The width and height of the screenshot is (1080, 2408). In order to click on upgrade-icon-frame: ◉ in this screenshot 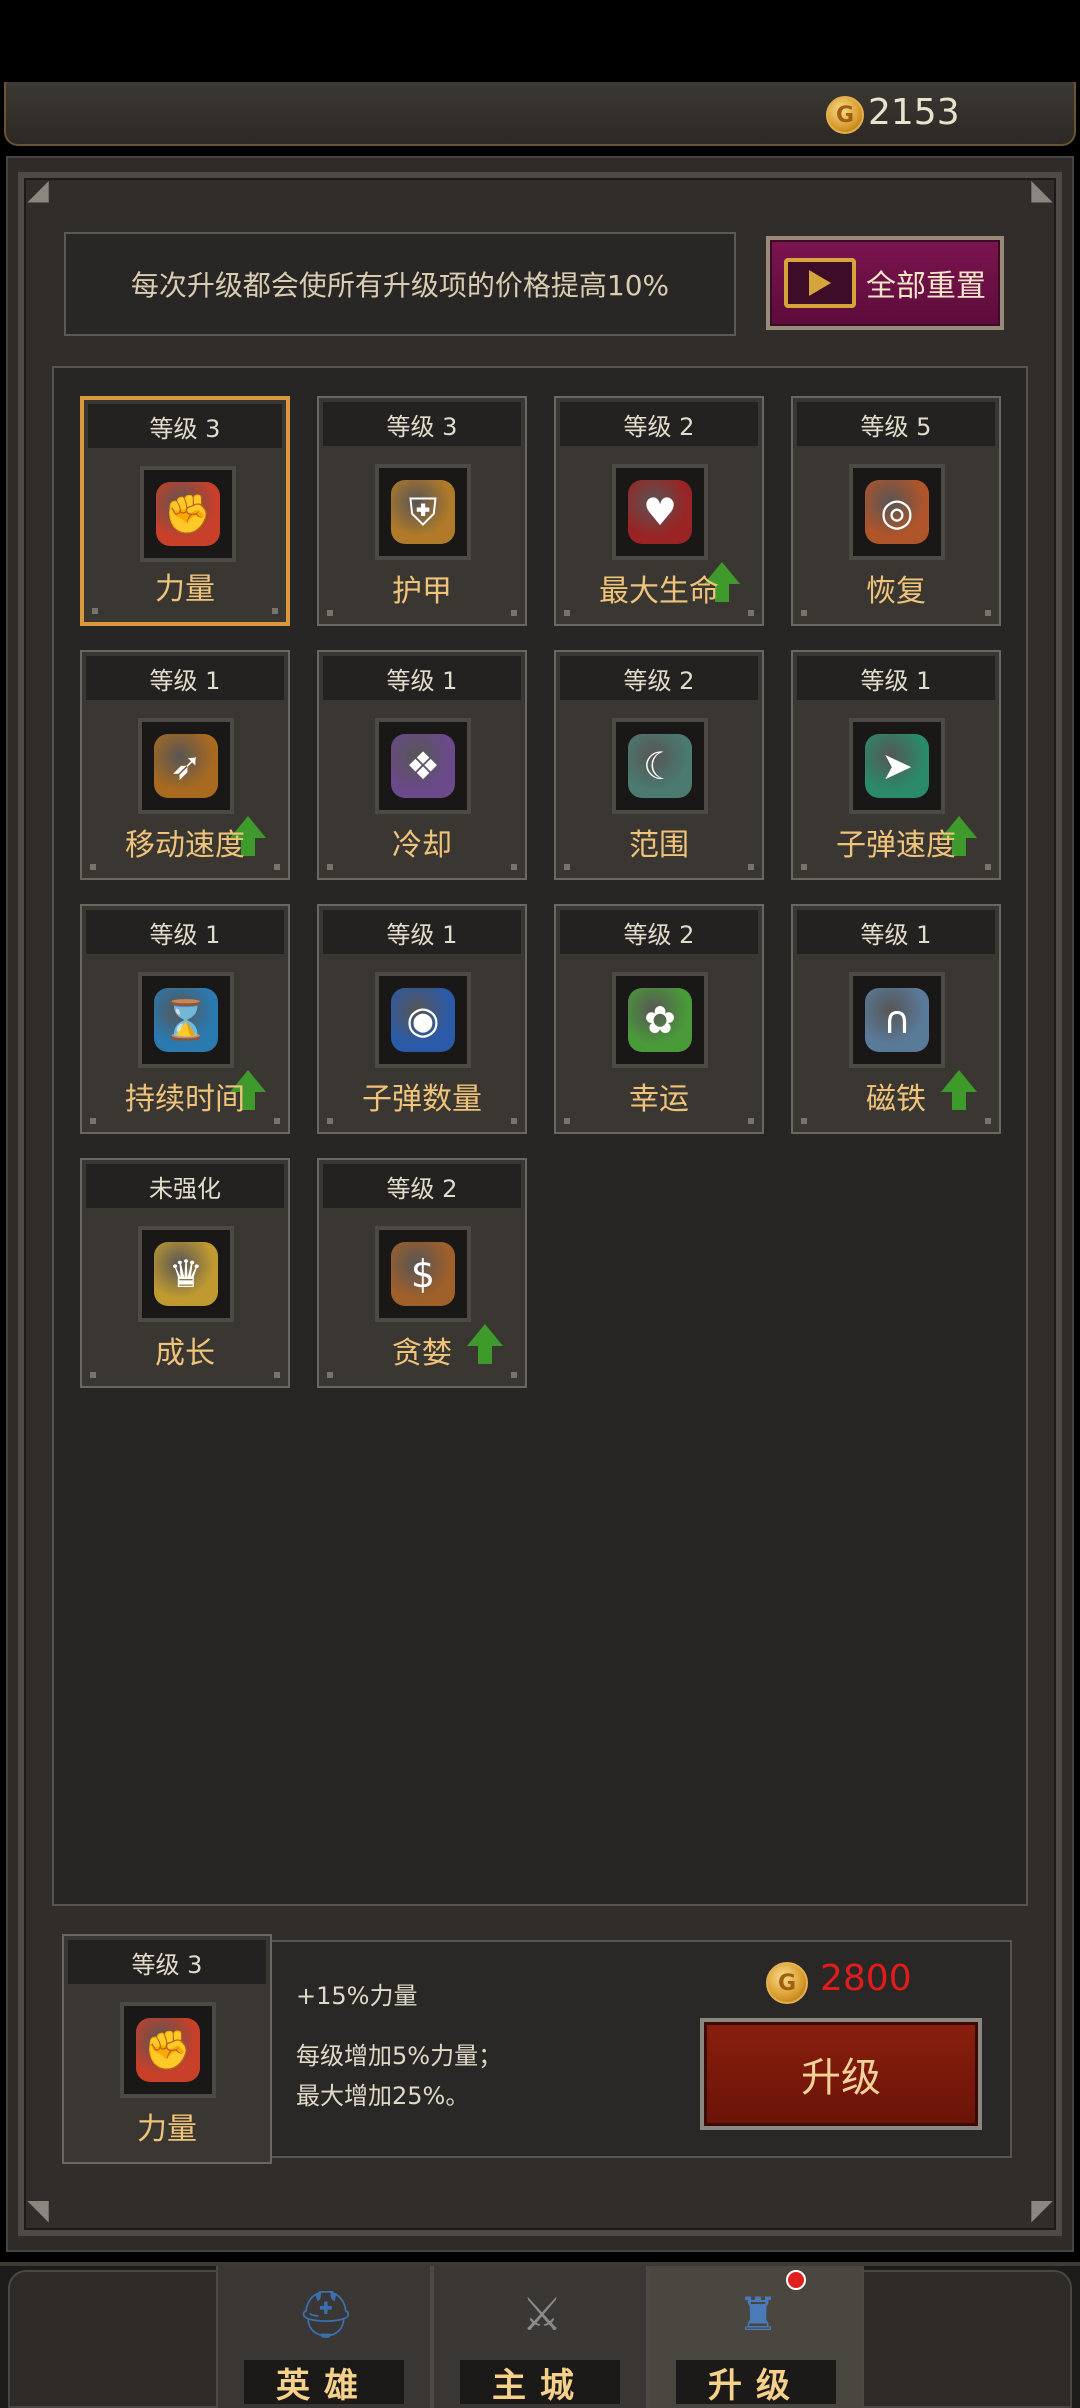, I will do `click(423, 1020)`.